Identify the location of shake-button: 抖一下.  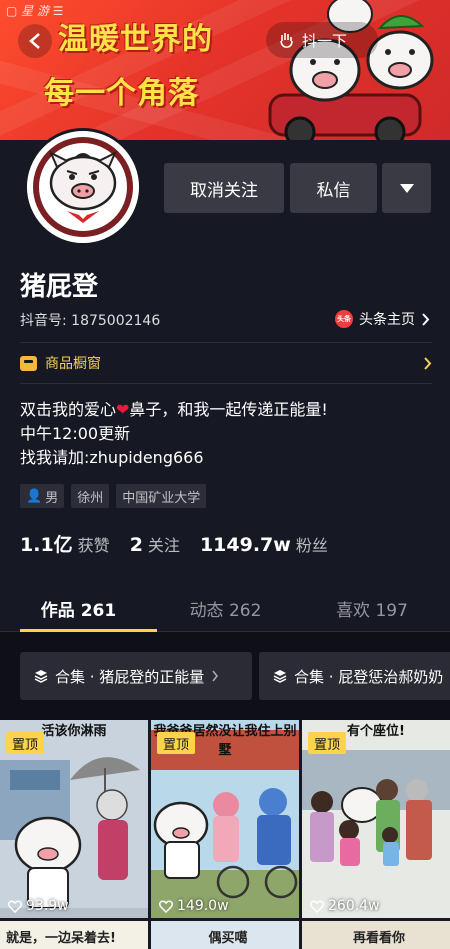
(322, 40).